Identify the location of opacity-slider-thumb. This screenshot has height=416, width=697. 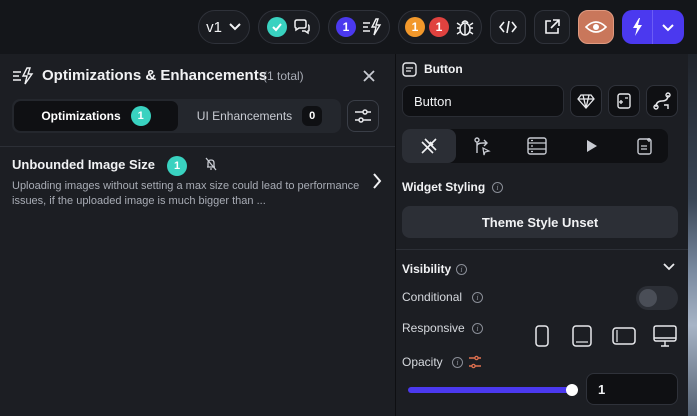
(572, 390).